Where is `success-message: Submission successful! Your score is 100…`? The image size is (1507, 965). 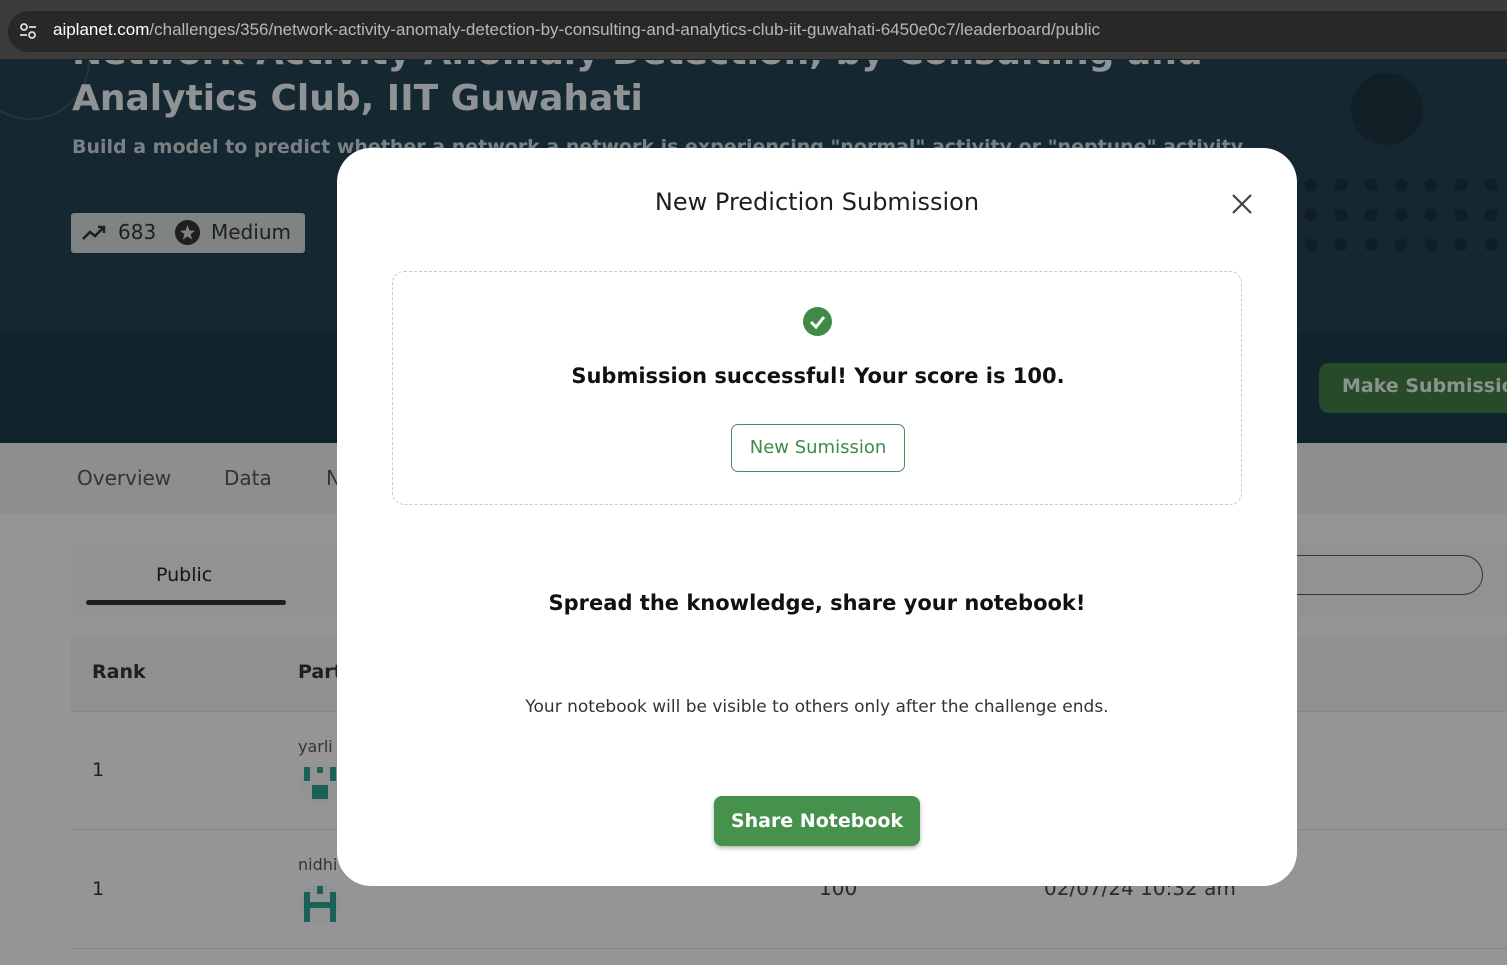
success-message: Submission successful! Your score is 100… is located at coordinates (818, 376).